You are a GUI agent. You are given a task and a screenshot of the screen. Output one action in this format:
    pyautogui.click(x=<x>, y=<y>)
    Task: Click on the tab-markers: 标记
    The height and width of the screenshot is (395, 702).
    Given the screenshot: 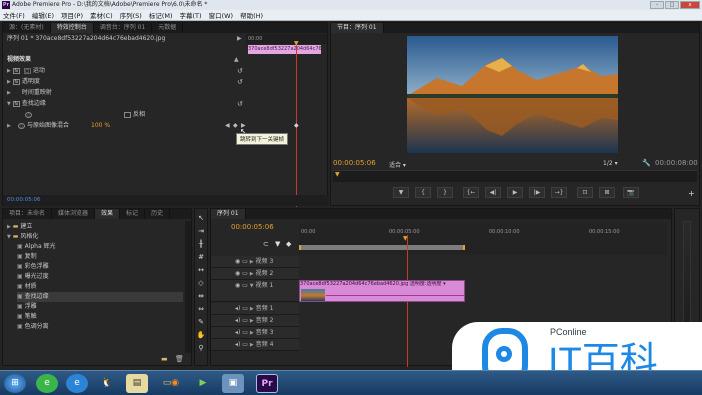 What is the action you would take?
    pyautogui.click(x=133, y=214)
    